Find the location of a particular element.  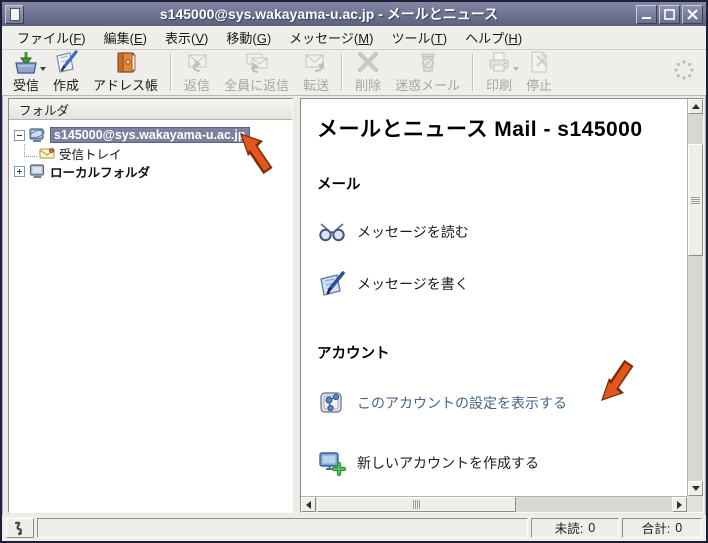

close-button is located at coordinates (692, 14).